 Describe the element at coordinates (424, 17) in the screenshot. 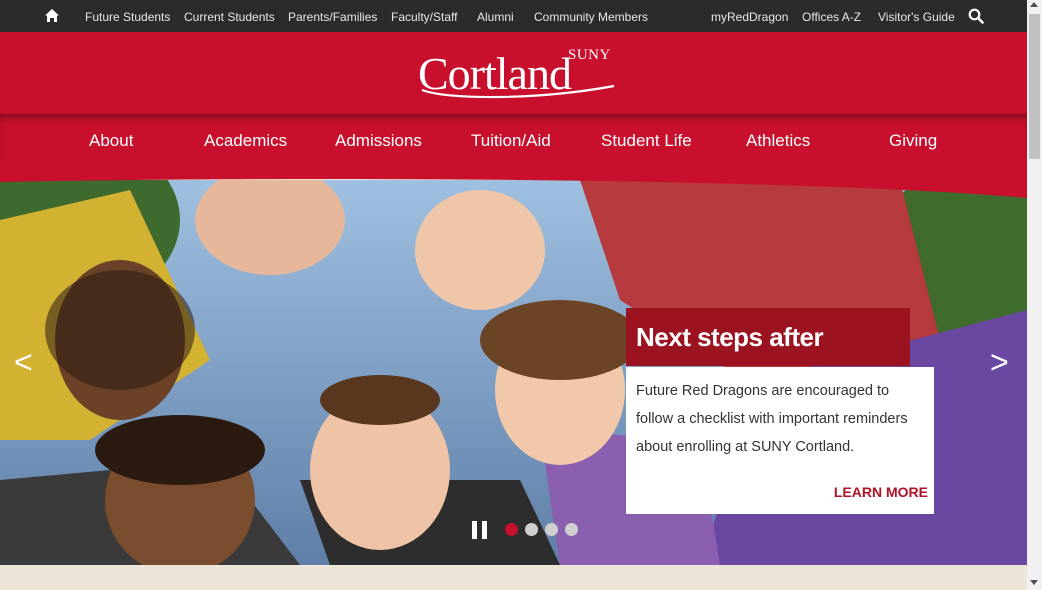

I see `link-faculty-staff: Faculty/Staff` at that location.